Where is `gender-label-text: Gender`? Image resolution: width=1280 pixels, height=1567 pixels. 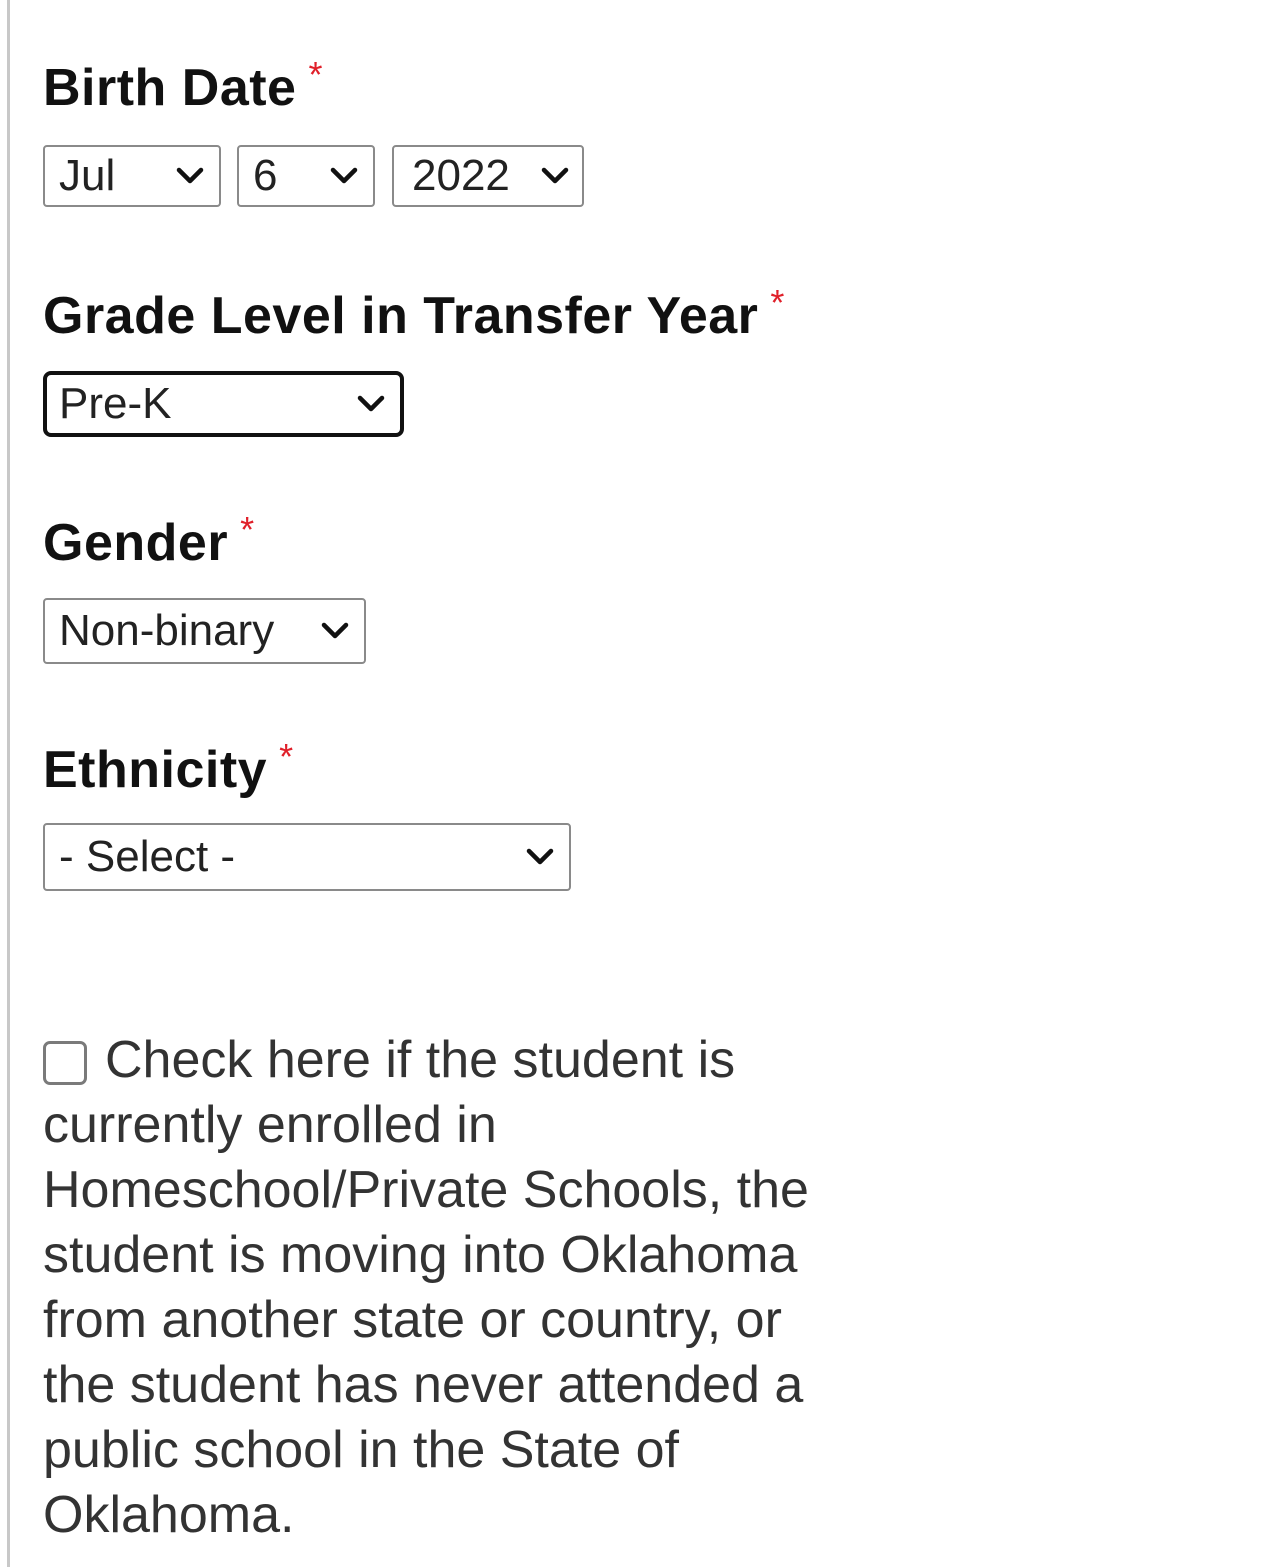 gender-label-text: Gender is located at coordinates (136, 543).